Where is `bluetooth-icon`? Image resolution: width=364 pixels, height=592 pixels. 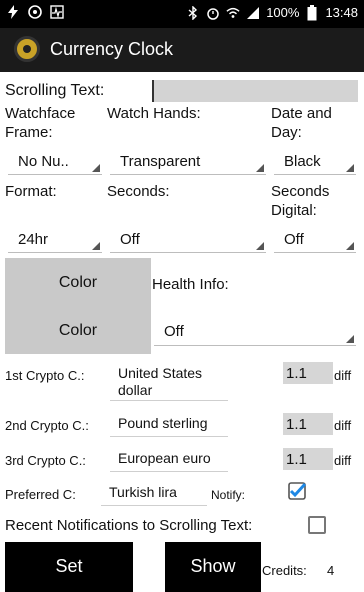 bluetooth-icon is located at coordinates (193, 12).